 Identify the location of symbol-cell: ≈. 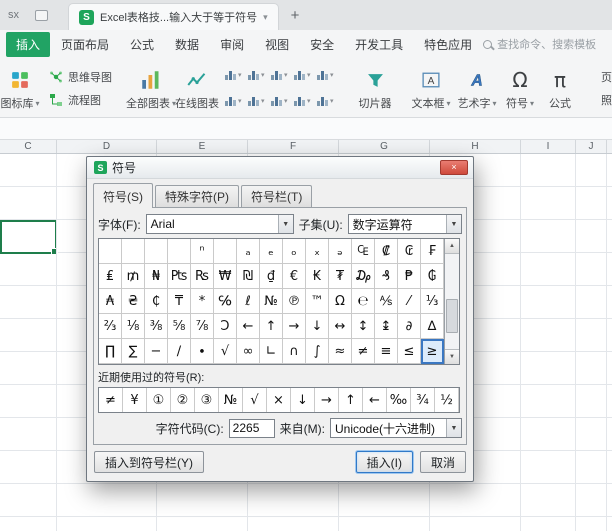
(340, 351).